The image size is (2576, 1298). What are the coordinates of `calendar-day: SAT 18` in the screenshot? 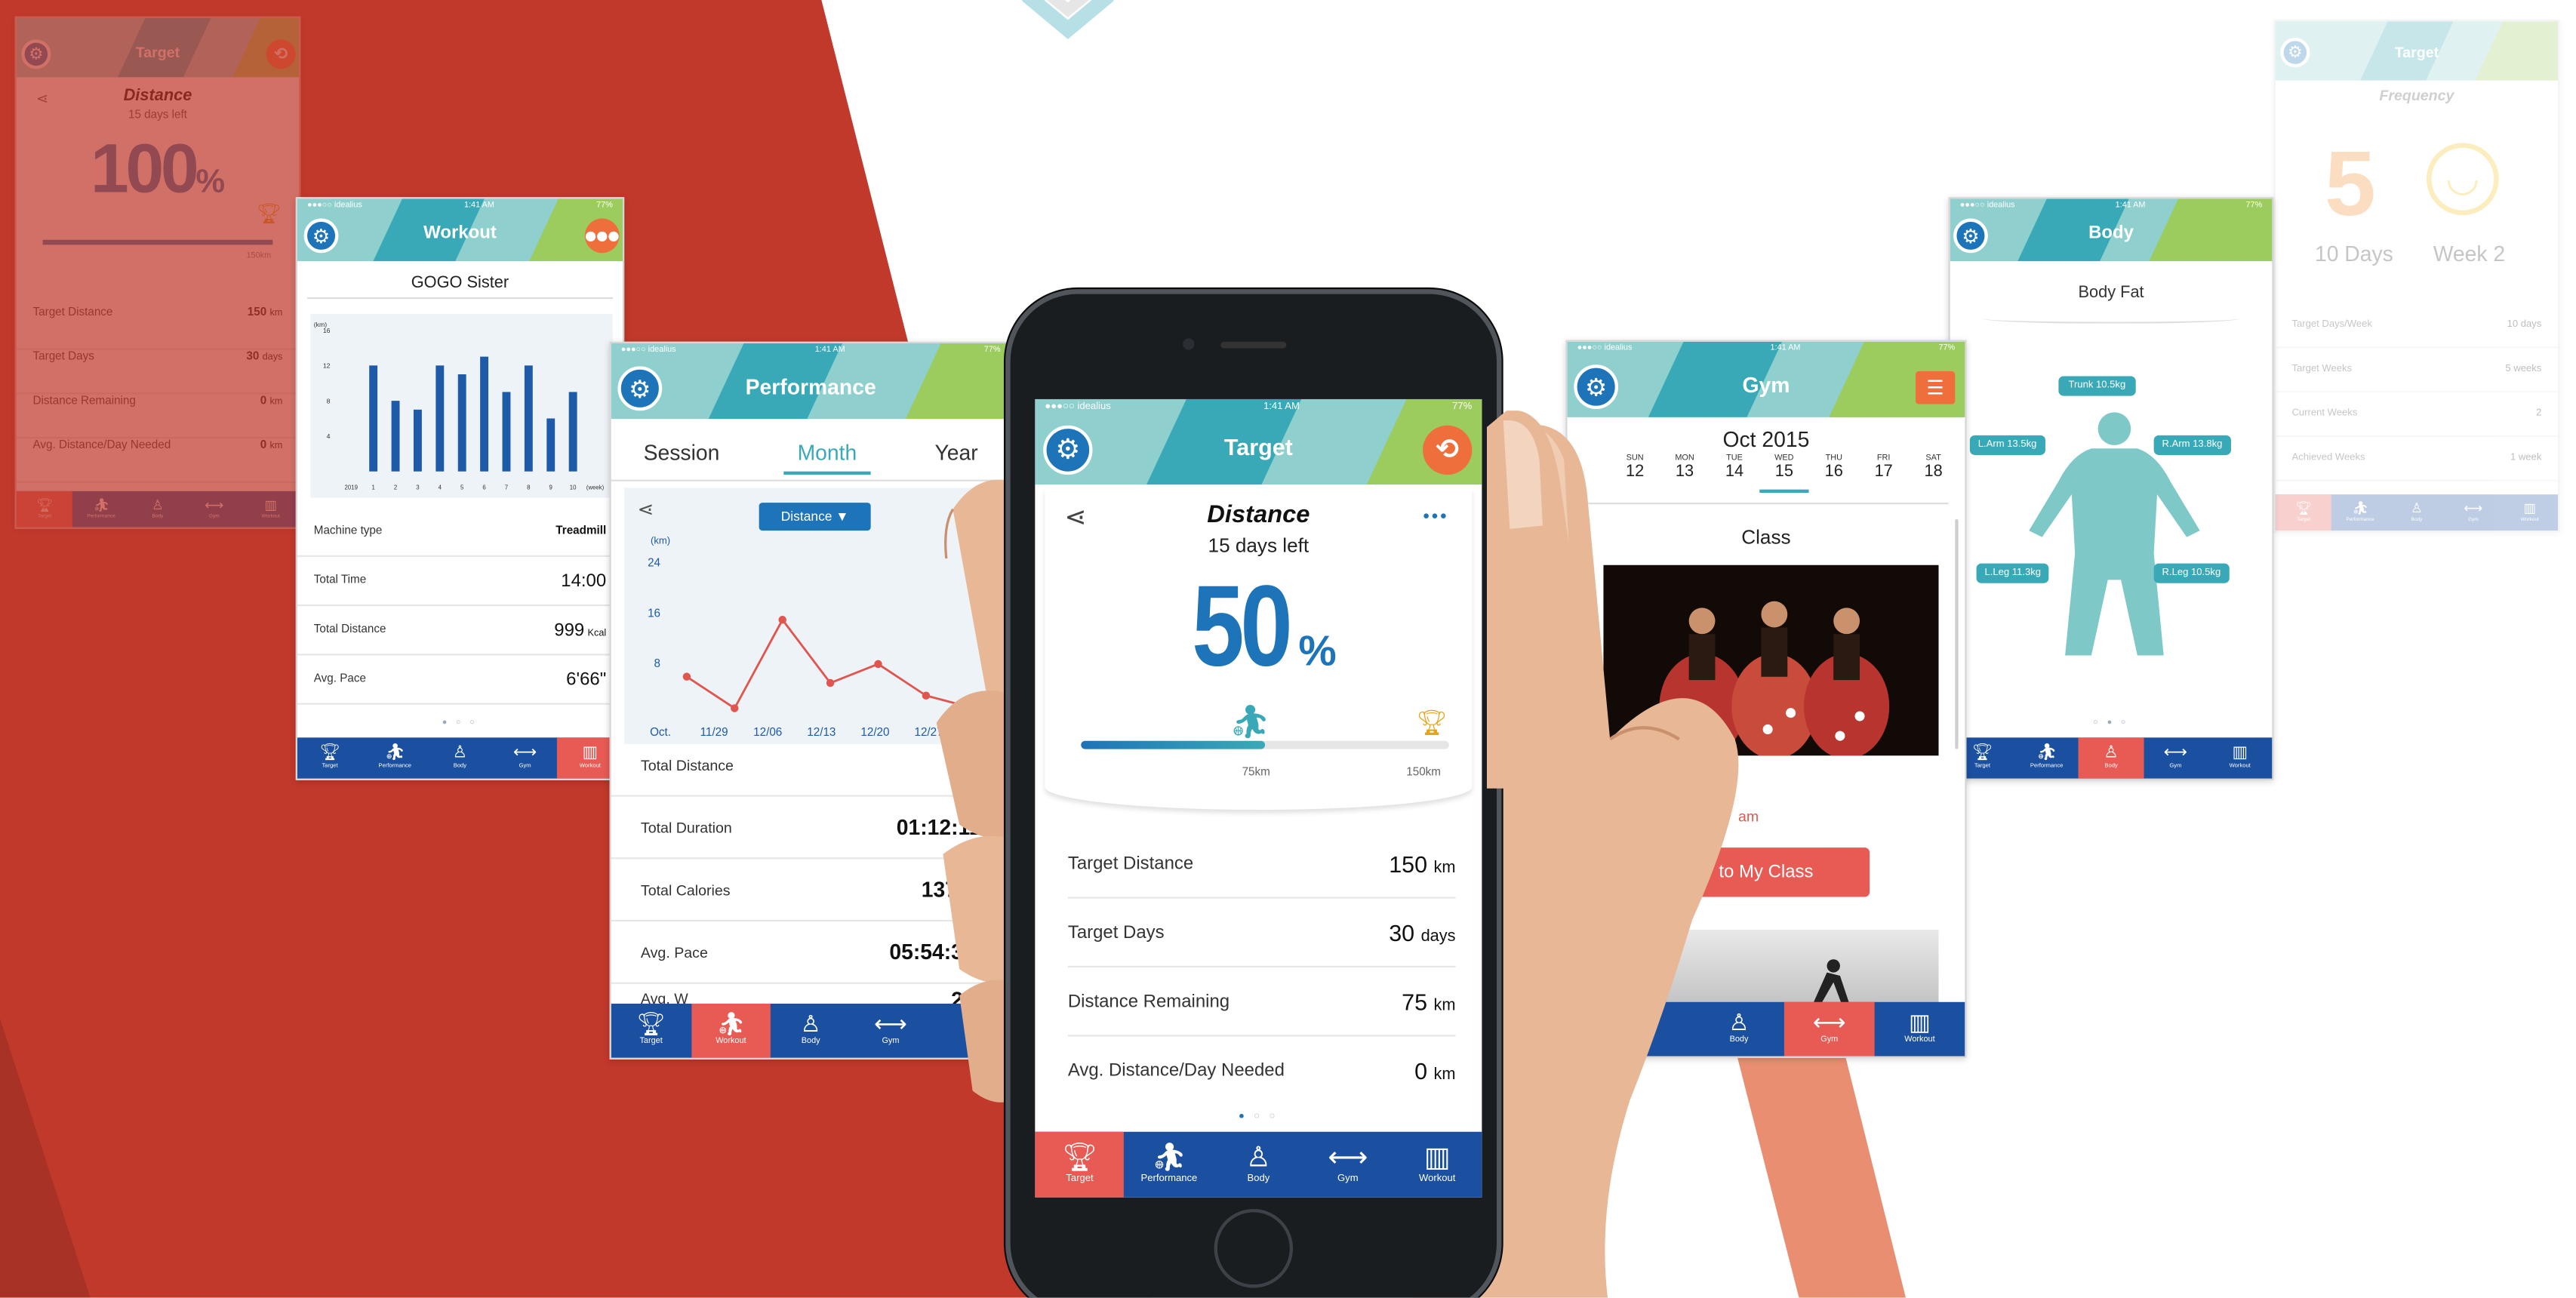 It's located at (1934, 474).